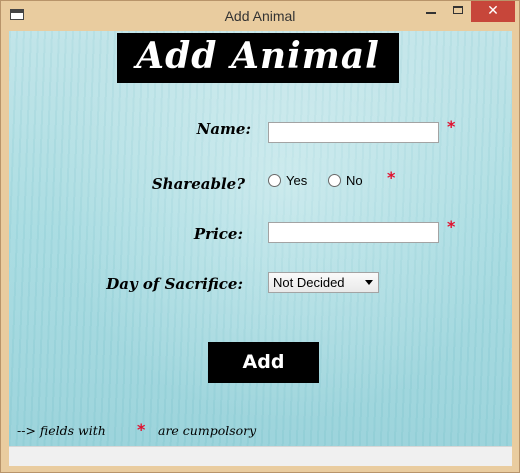 This screenshot has width=520, height=473. I want to click on name-label: Name:, so click(223, 129).